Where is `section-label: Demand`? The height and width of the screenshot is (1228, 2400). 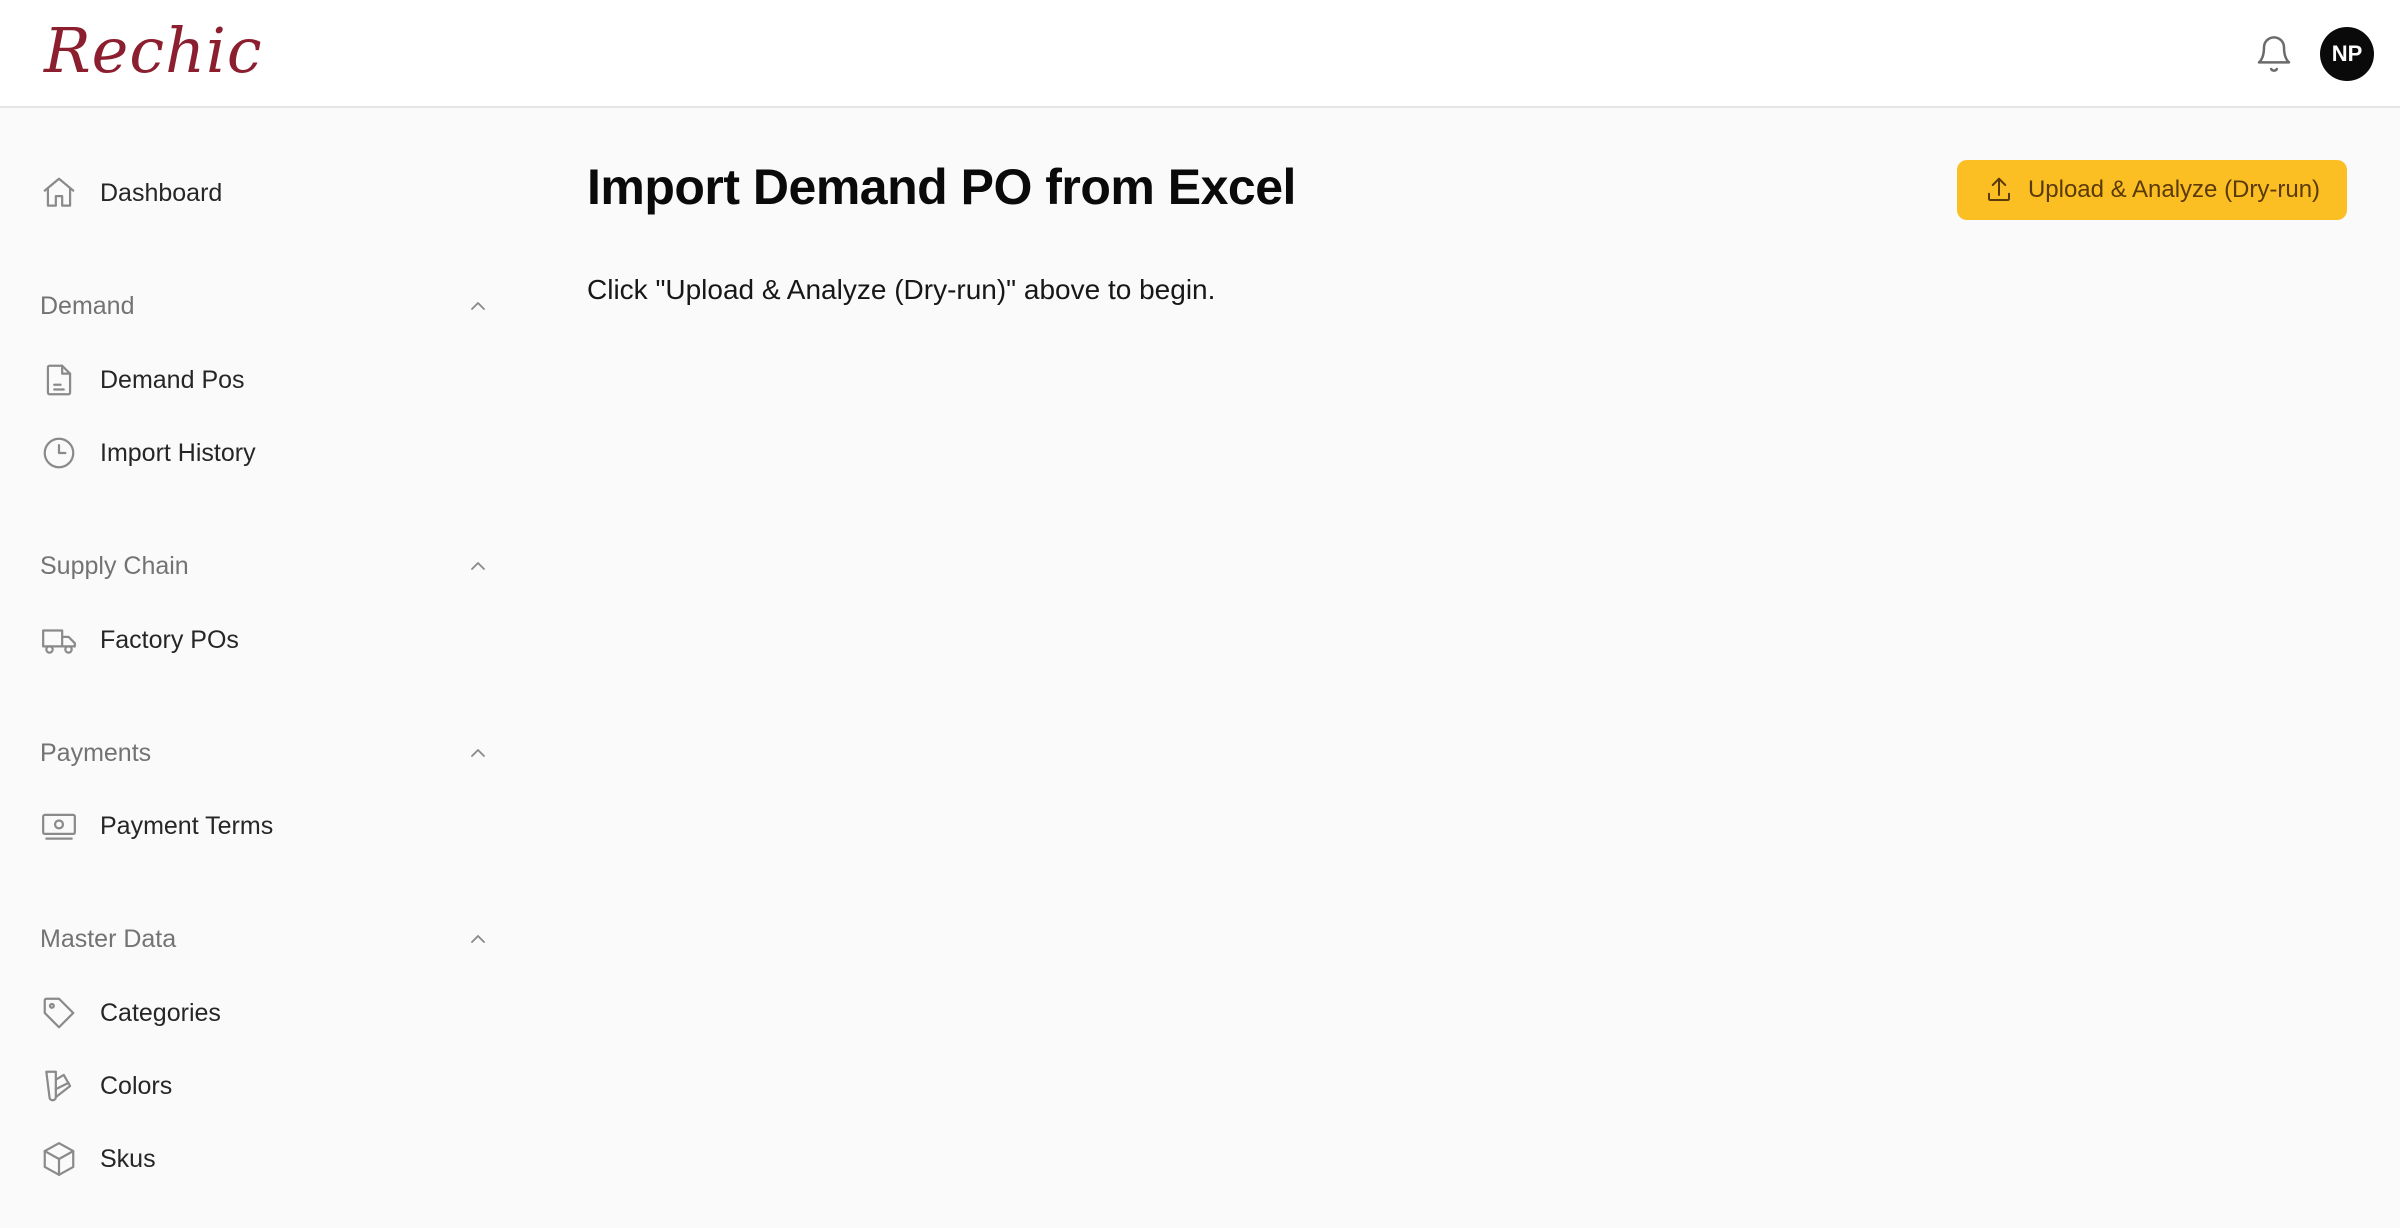 section-label: Demand is located at coordinates (87, 305).